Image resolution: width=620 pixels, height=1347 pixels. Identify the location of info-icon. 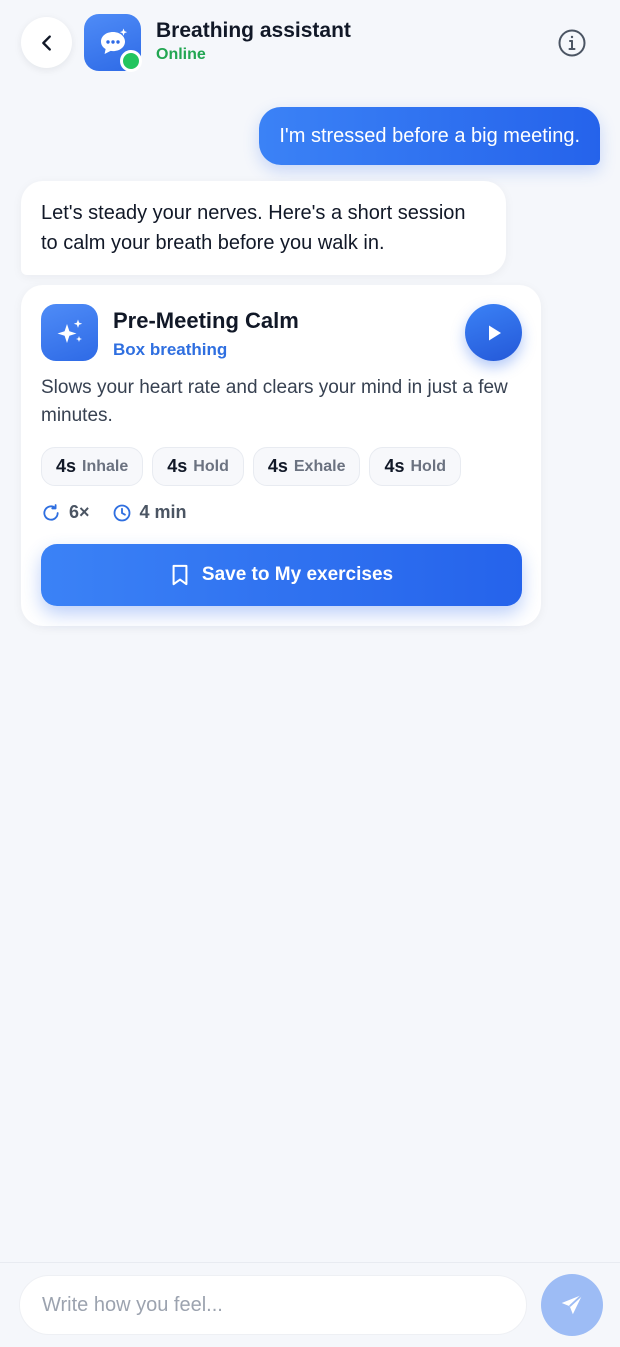
(572, 43).